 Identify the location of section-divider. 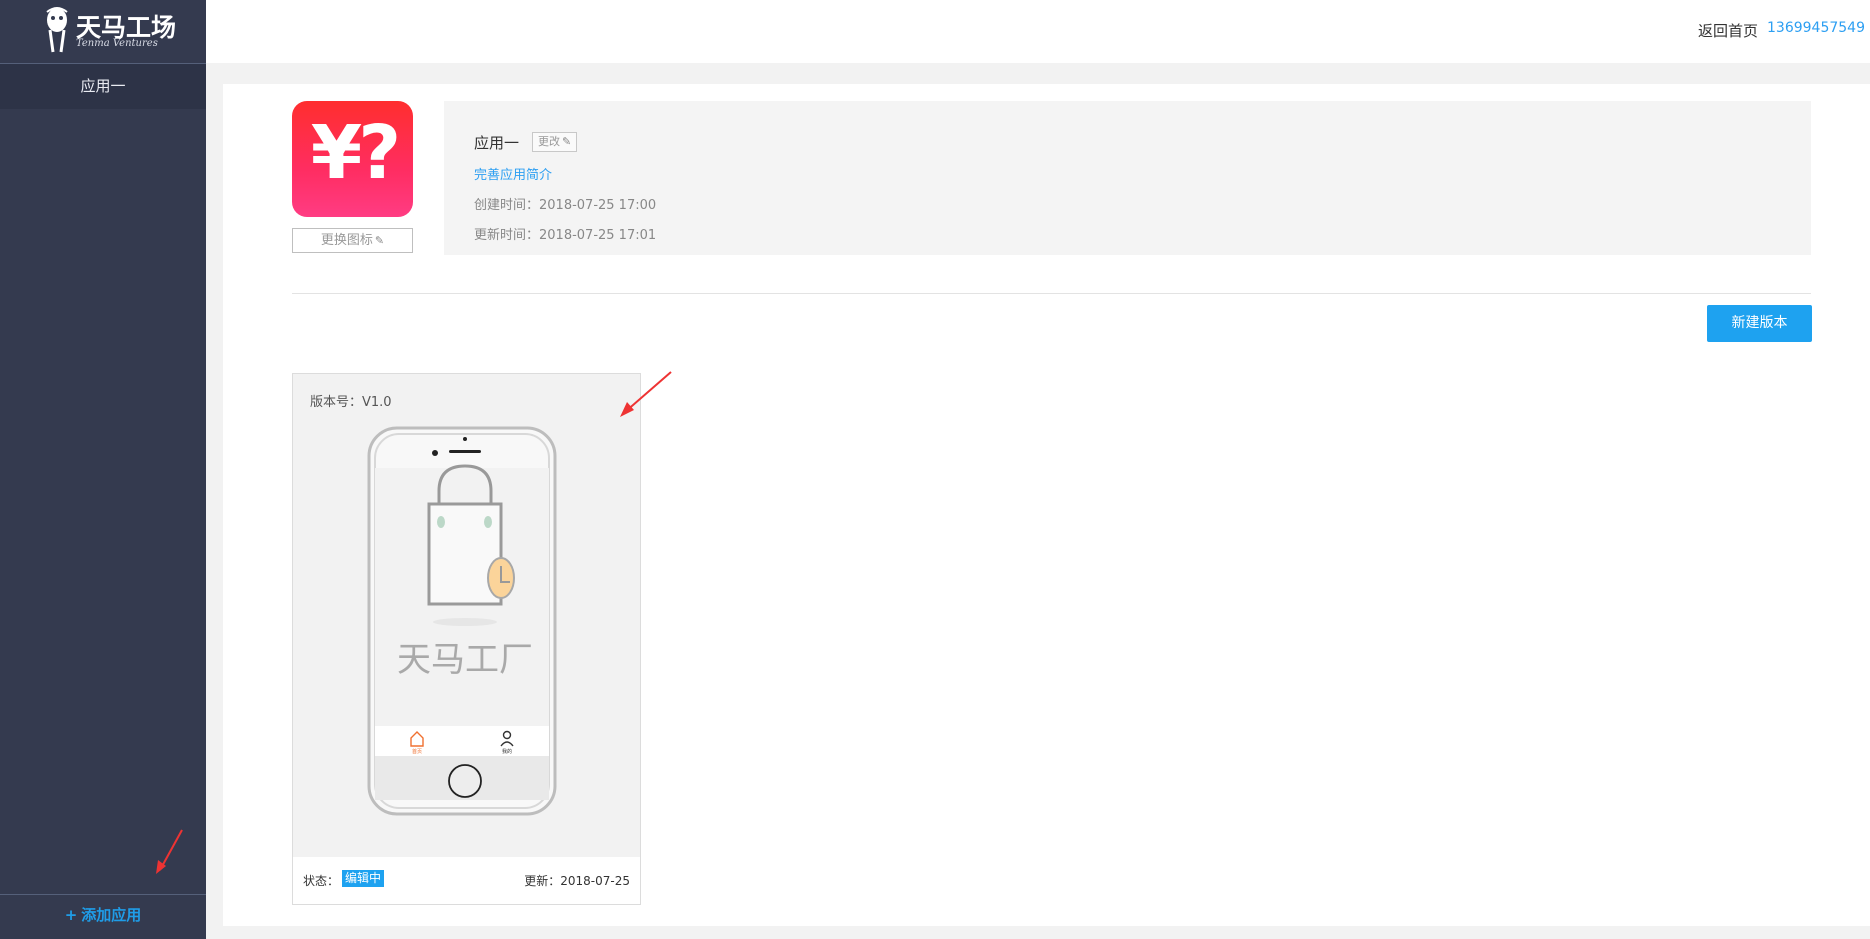
(1051, 293).